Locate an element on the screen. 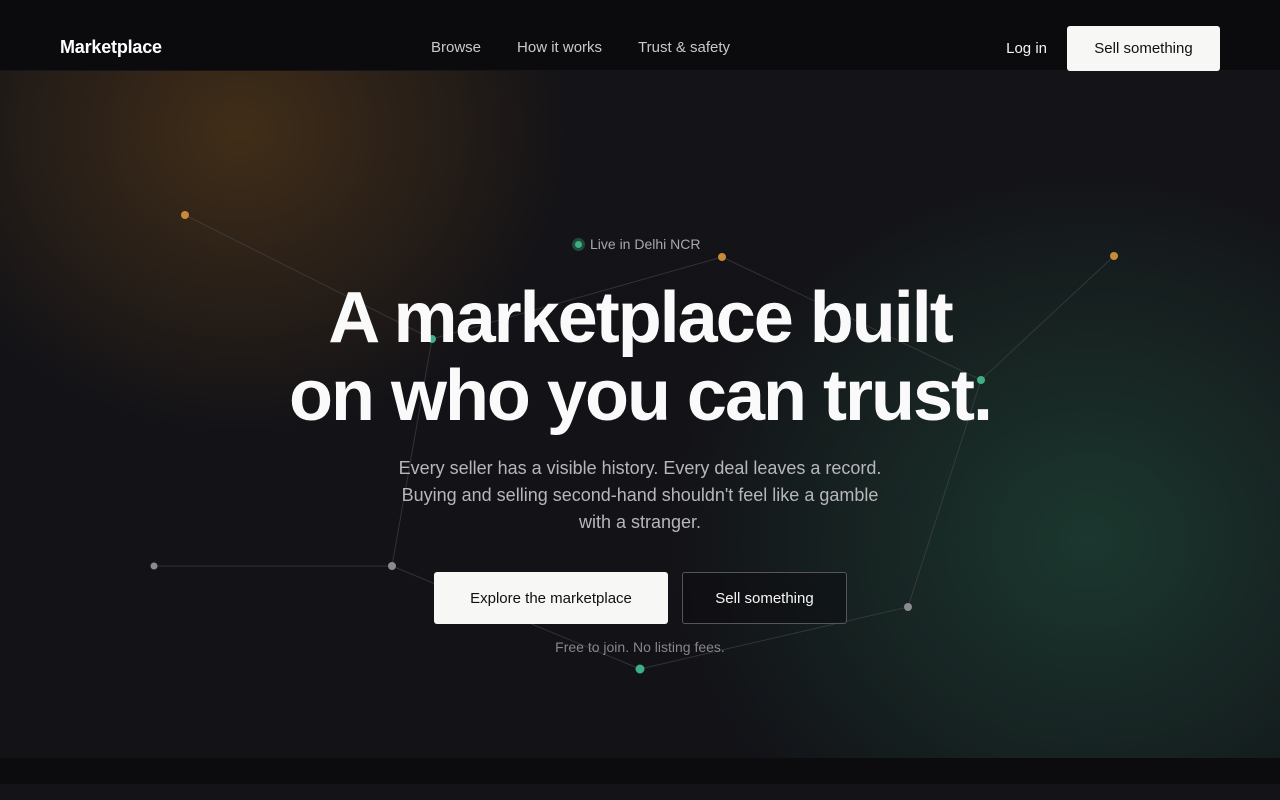  brand-logo: Marketplace is located at coordinates (111, 47).